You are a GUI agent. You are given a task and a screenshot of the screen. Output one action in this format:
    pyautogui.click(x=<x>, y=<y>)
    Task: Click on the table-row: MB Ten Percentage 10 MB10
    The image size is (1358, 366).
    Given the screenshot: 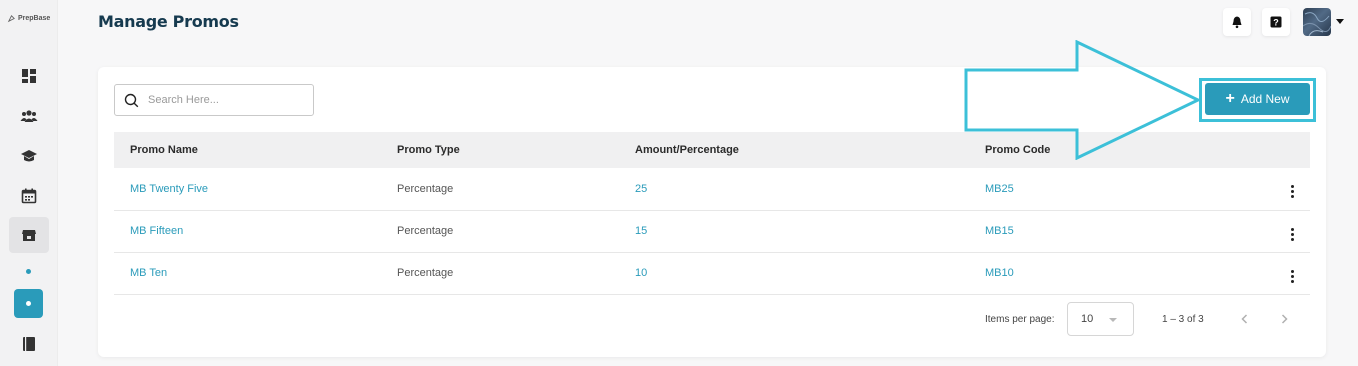 What is the action you would take?
    pyautogui.click(x=712, y=273)
    